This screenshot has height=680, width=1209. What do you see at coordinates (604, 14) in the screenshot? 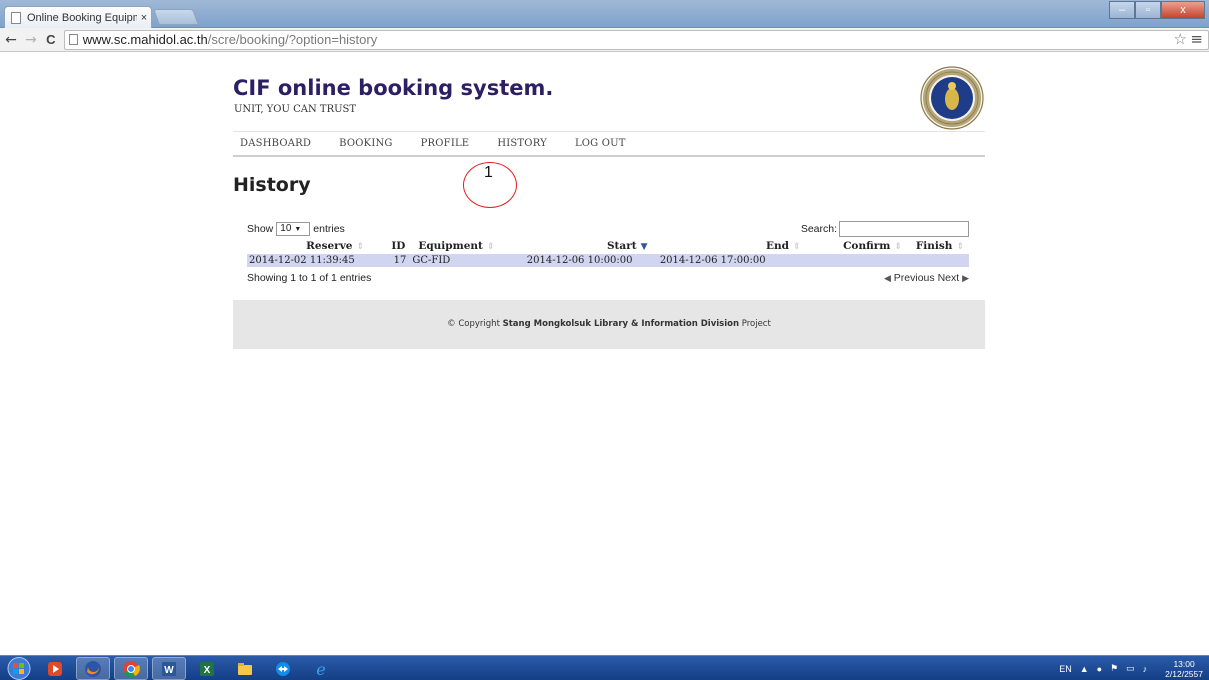
I see `browser-titlebar: Online Booking Equipmer × – ▫ x` at bounding box center [604, 14].